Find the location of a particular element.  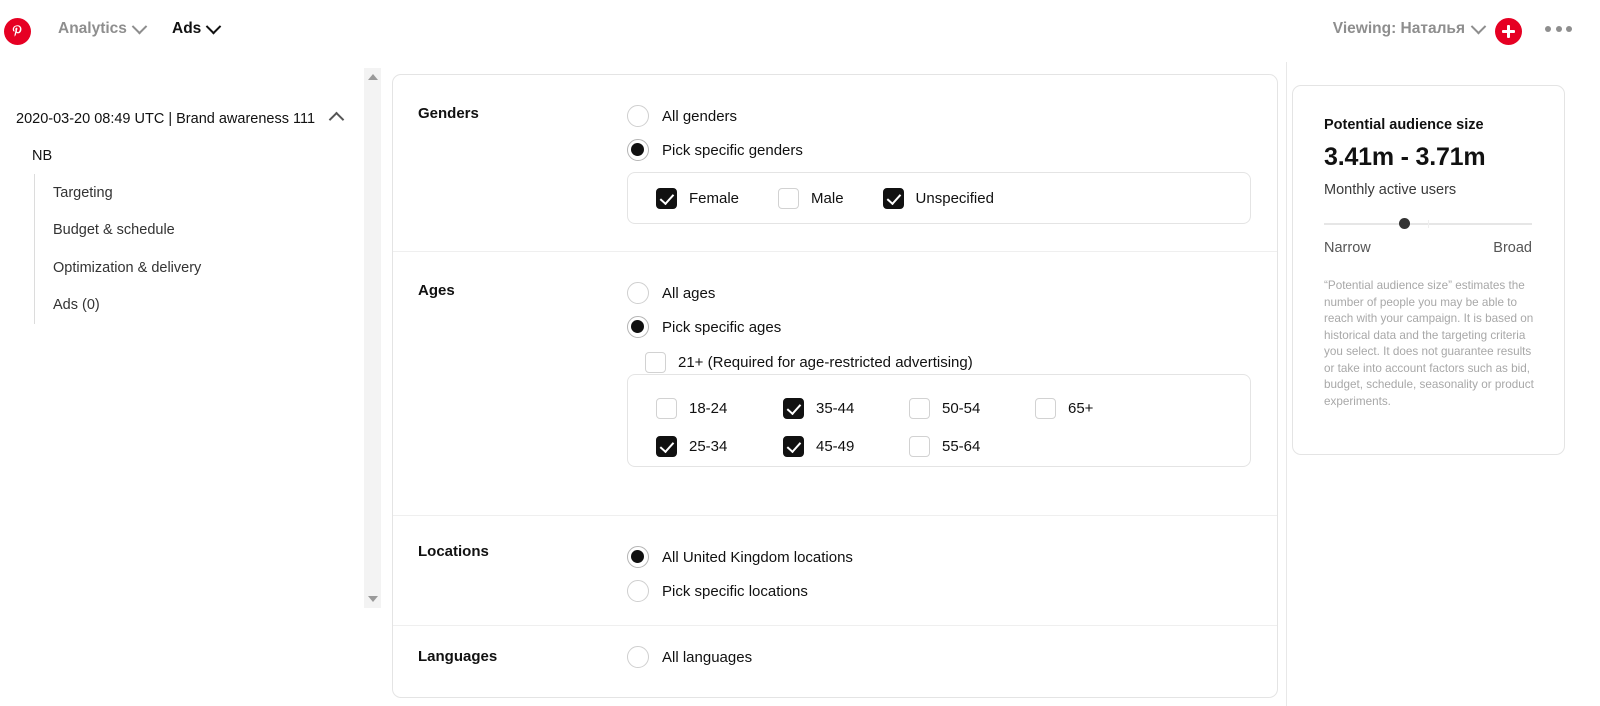

sidebar-item-optimization-delivery: Optimization & delivery is located at coordinates (193, 268).